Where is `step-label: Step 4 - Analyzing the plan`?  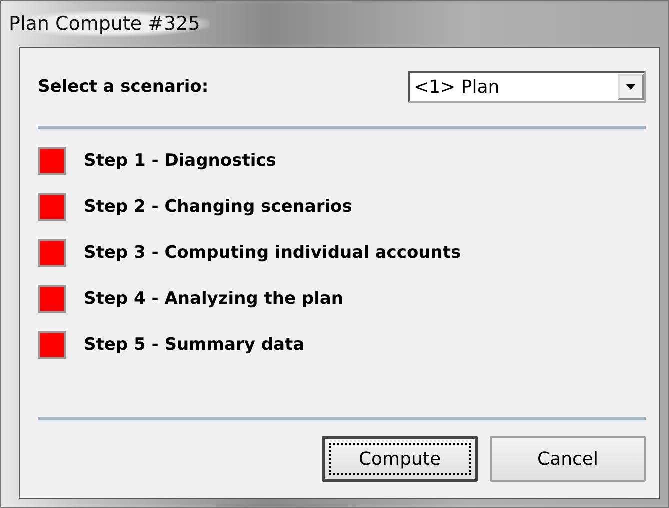 step-label: Step 4 - Analyzing the plan is located at coordinates (214, 299).